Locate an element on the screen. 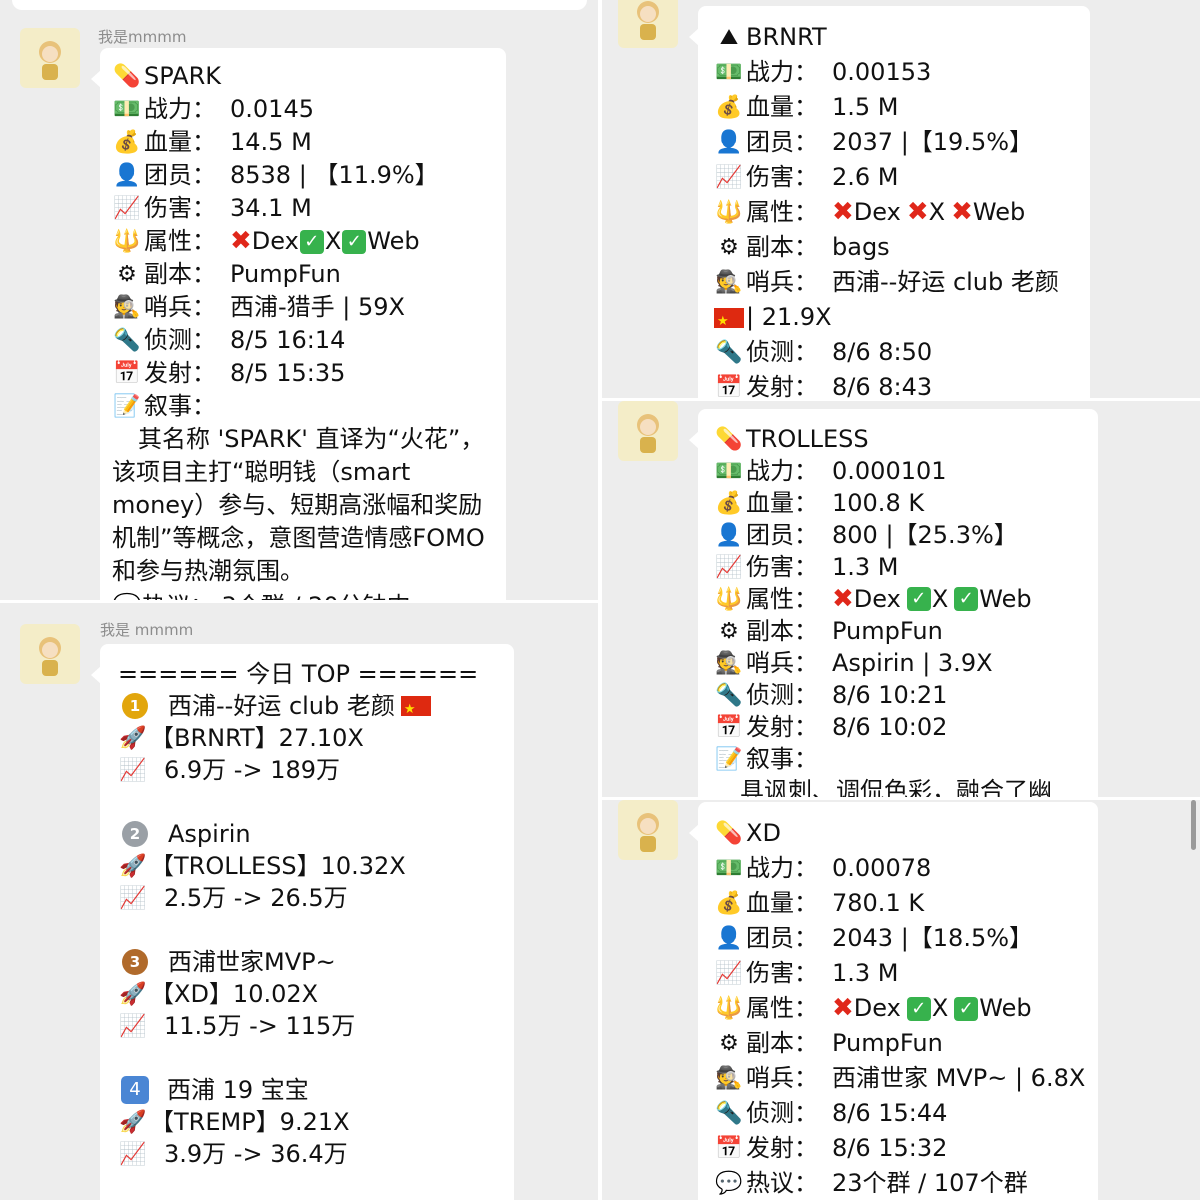 This screenshot has height=1200, width=1200. attr-row: 🔱 属性： ✖ Dex ✓ X ✓ Web is located at coordinates (266, 241).